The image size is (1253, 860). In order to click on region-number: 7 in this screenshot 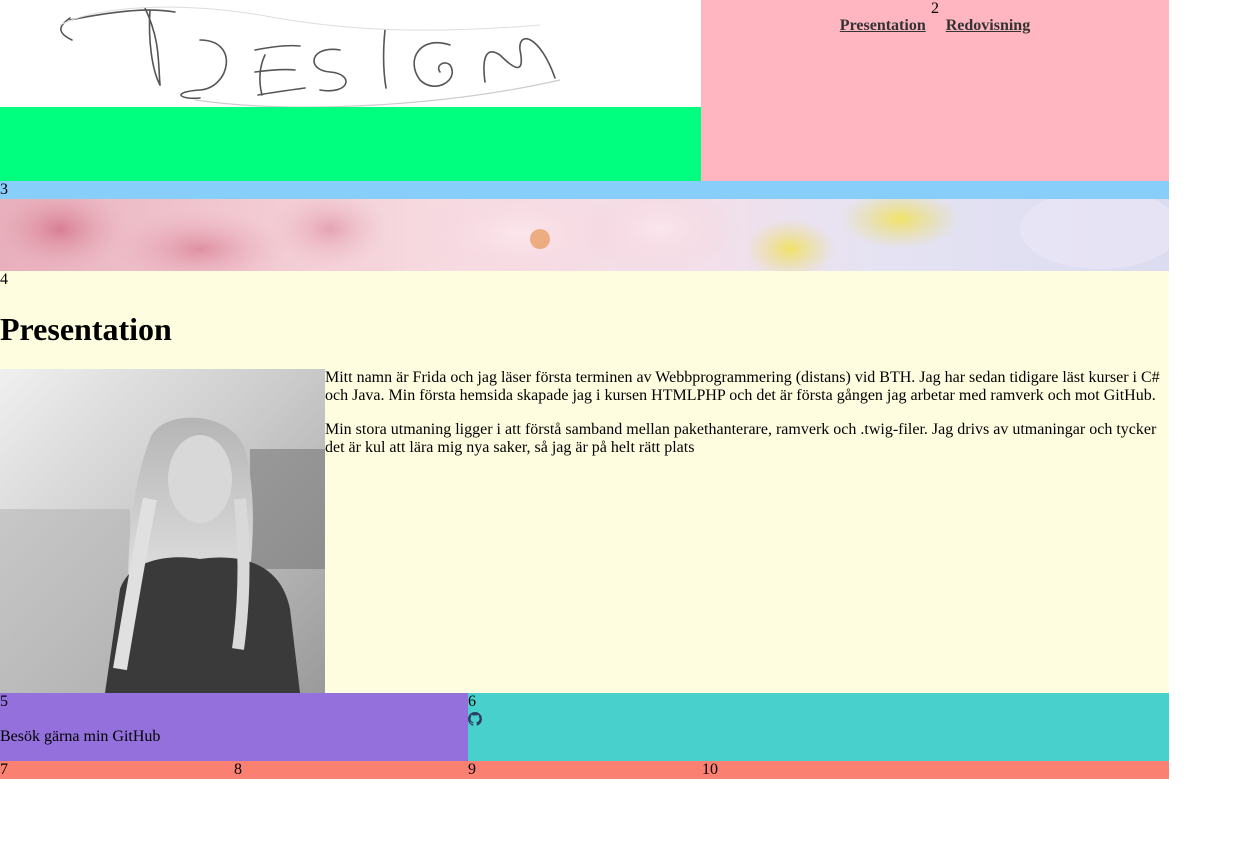, I will do `click(4, 769)`.